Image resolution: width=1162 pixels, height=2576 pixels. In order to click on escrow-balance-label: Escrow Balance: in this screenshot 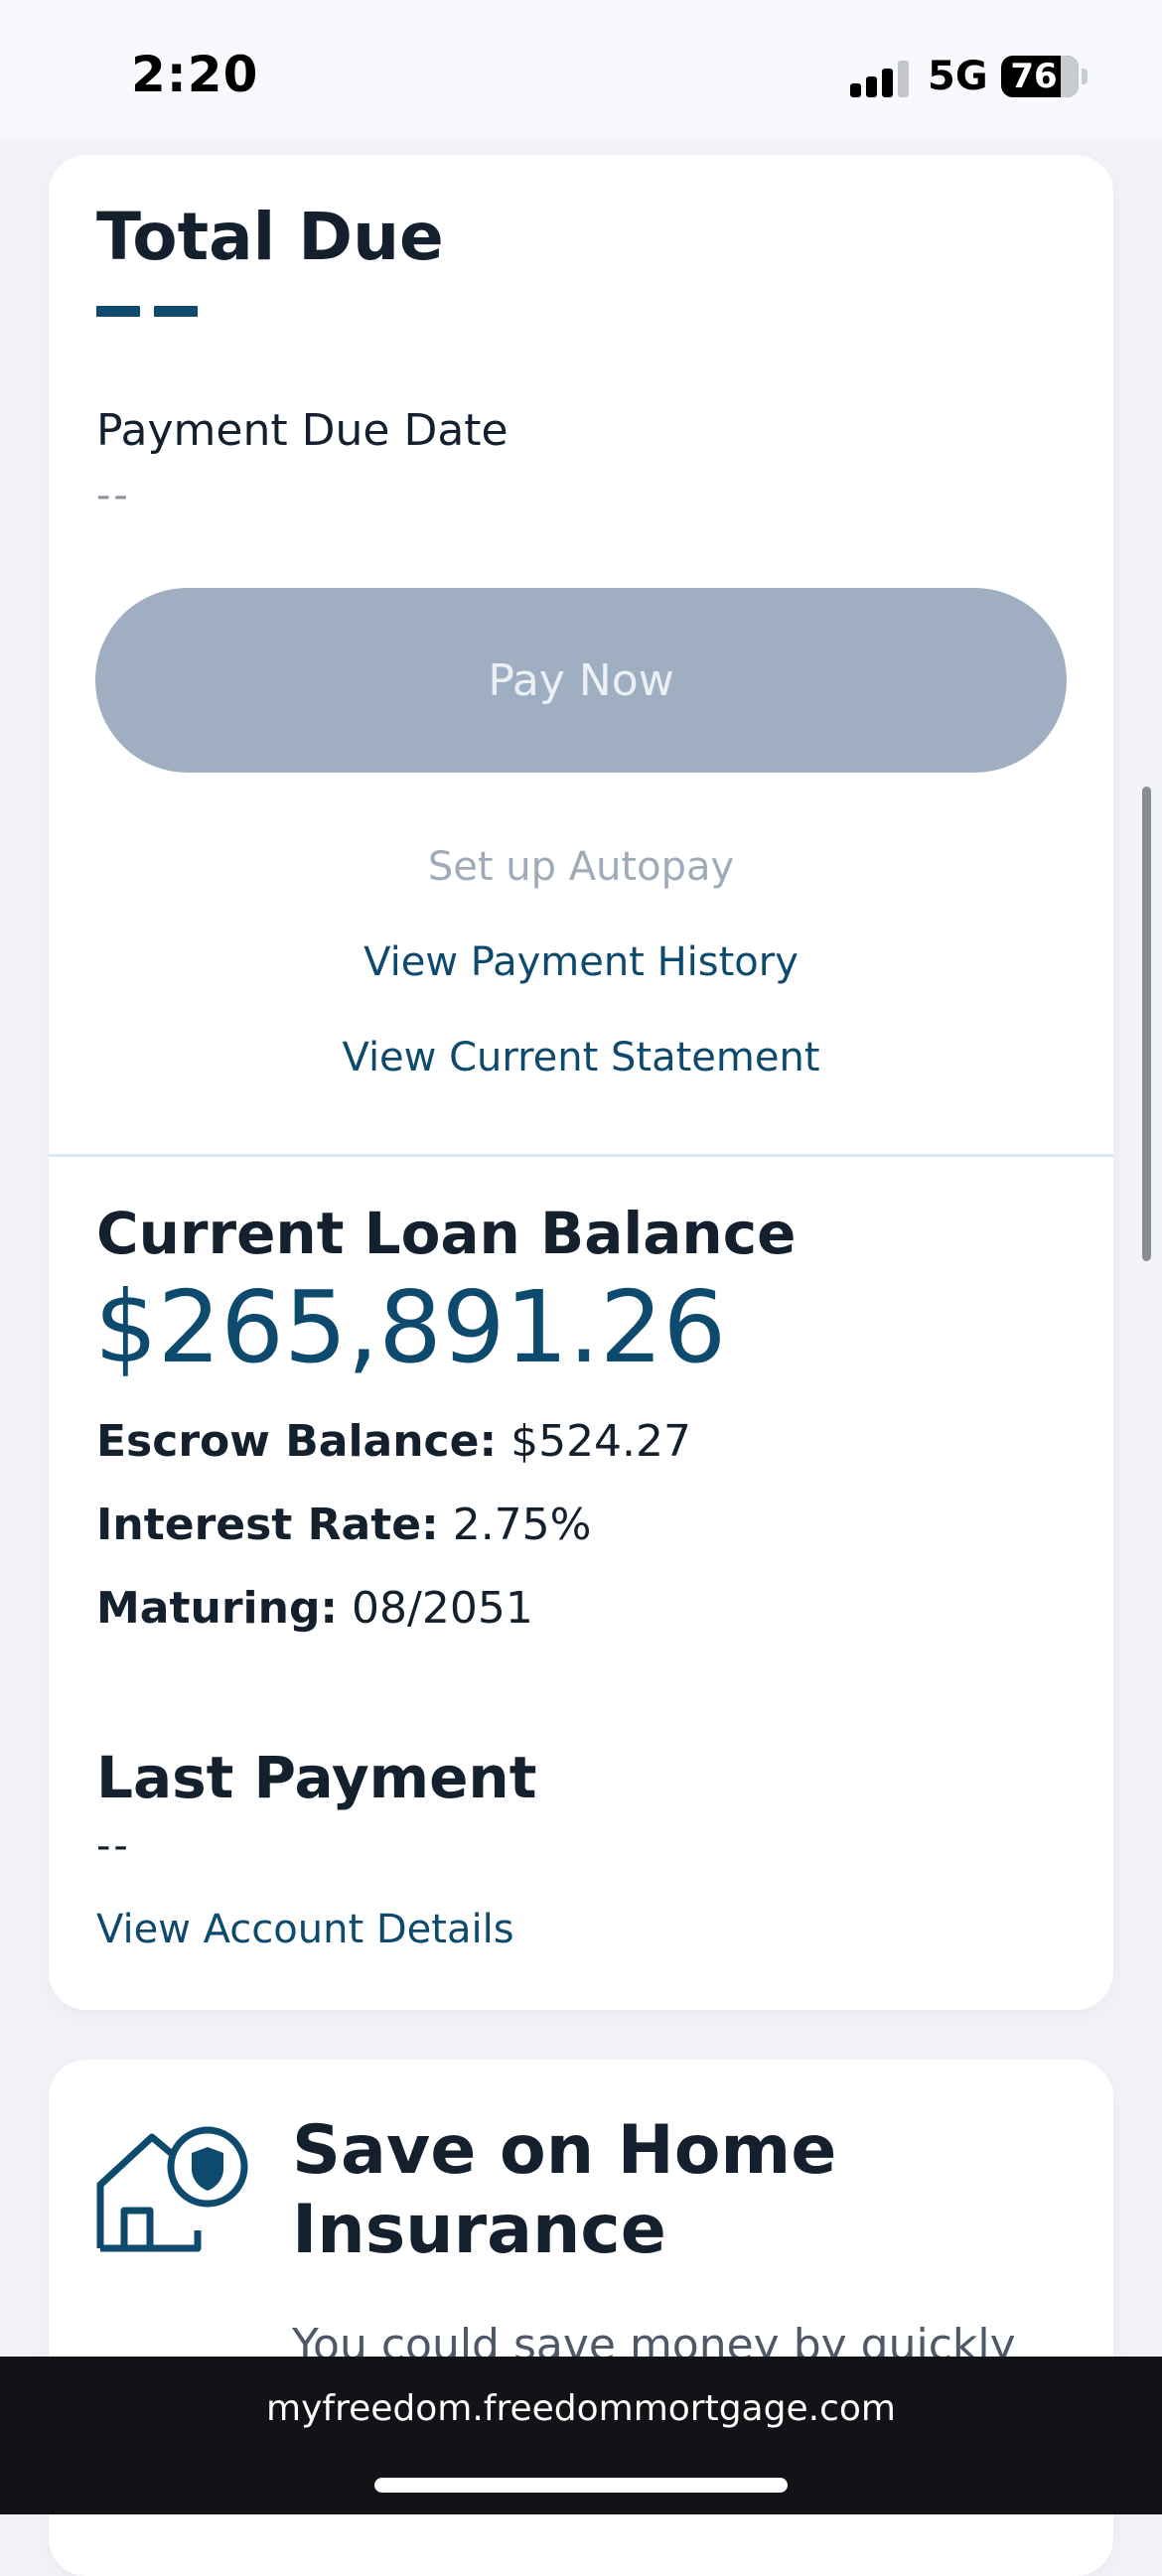, I will do `click(297, 1442)`.